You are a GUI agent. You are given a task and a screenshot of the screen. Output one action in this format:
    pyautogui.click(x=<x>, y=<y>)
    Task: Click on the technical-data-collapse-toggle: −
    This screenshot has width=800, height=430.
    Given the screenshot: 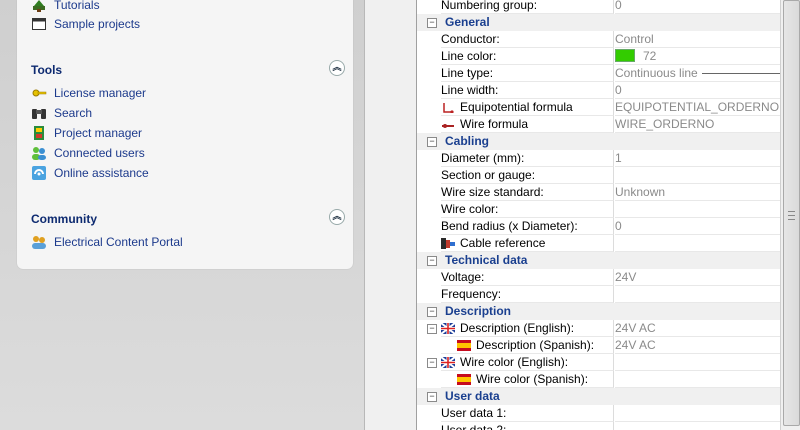 What is the action you would take?
    pyautogui.click(x=432, y=261)
    